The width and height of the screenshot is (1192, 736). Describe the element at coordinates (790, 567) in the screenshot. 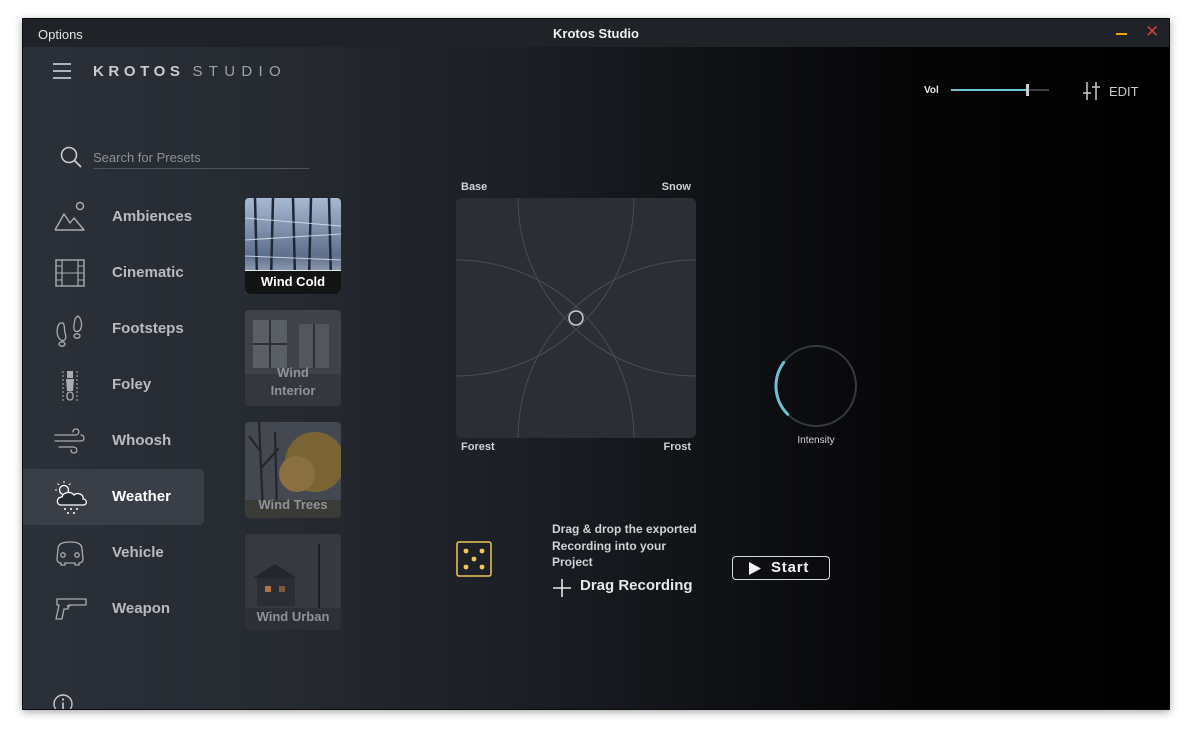

I see `start-label: Start` at that location.